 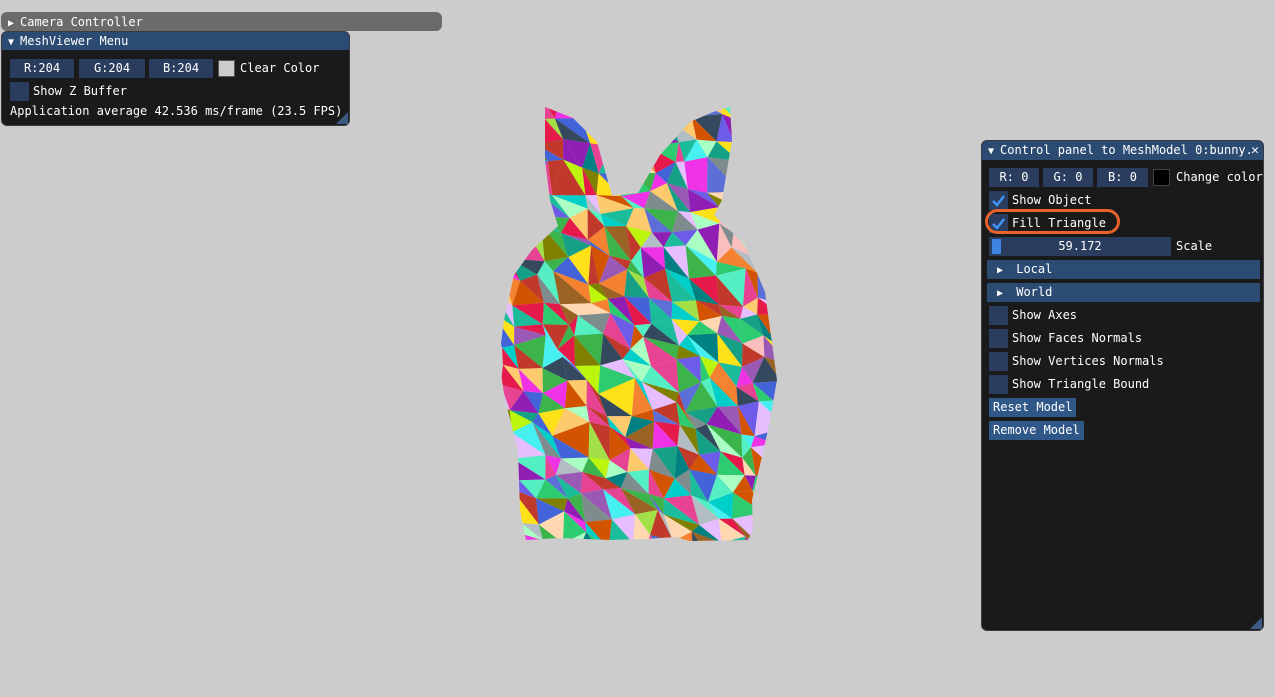 What do you see at coordinates (1122, 177) in the screenshot?
I see `model-color-b-field: B: 0` at bounding box center [1122, 177].